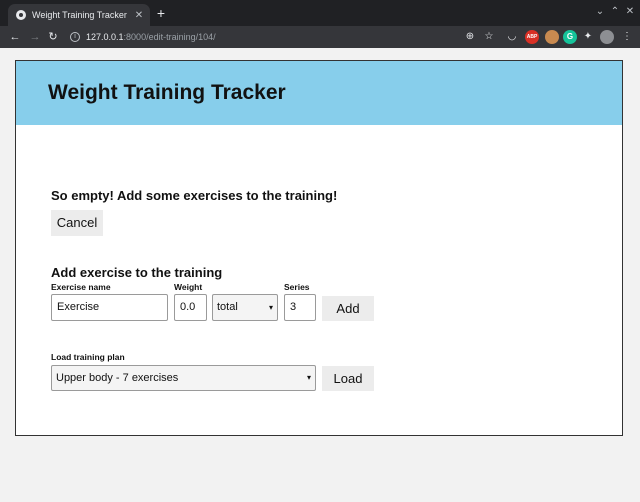 The width and height of the screenshot is (640, 502). Describe the element at coordinates (188, 287) in the screenshot. I see `weight-label: Weight` at that location.